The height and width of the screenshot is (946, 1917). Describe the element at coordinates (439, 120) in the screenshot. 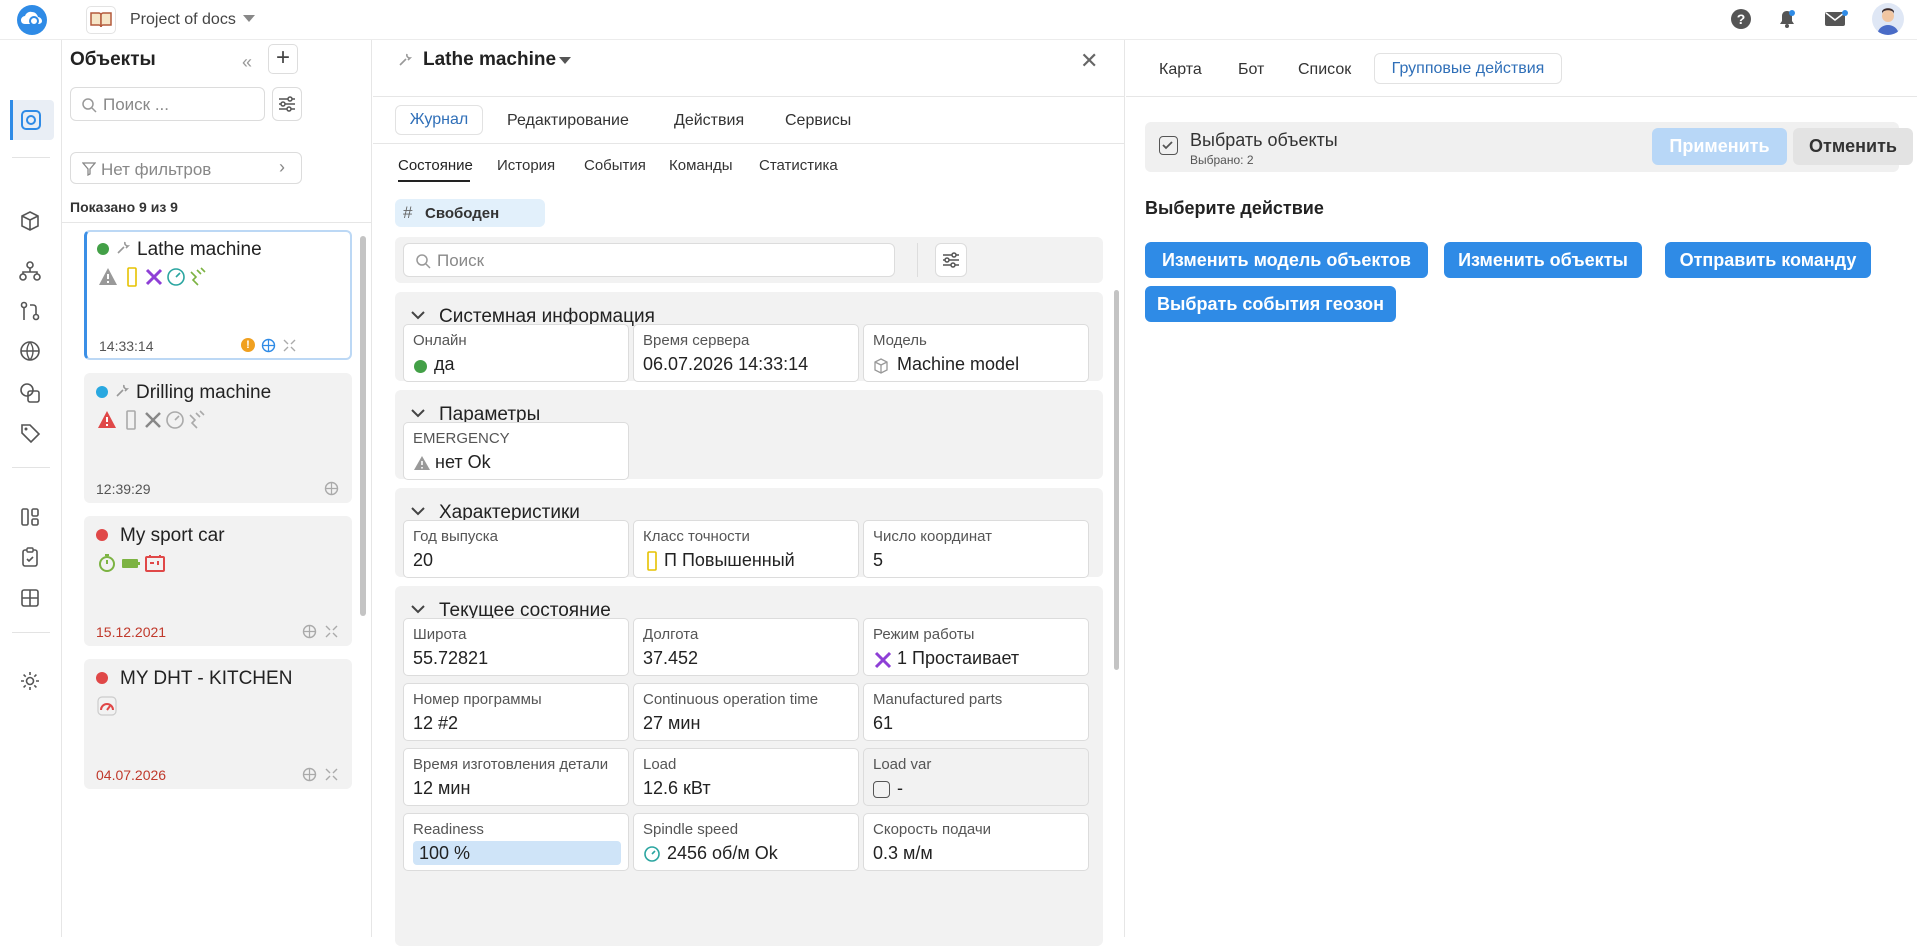

I see `tab-journal: Журнал` at that location.